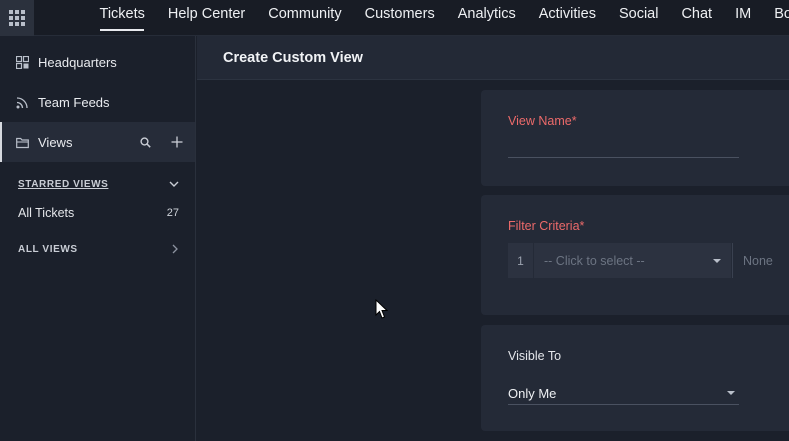 The width and height of the screenshot is (789, 441). What do you see at coordinates (22, 142) in the screenshot?
I see `folder-icon` at bounding box center [22, 142].